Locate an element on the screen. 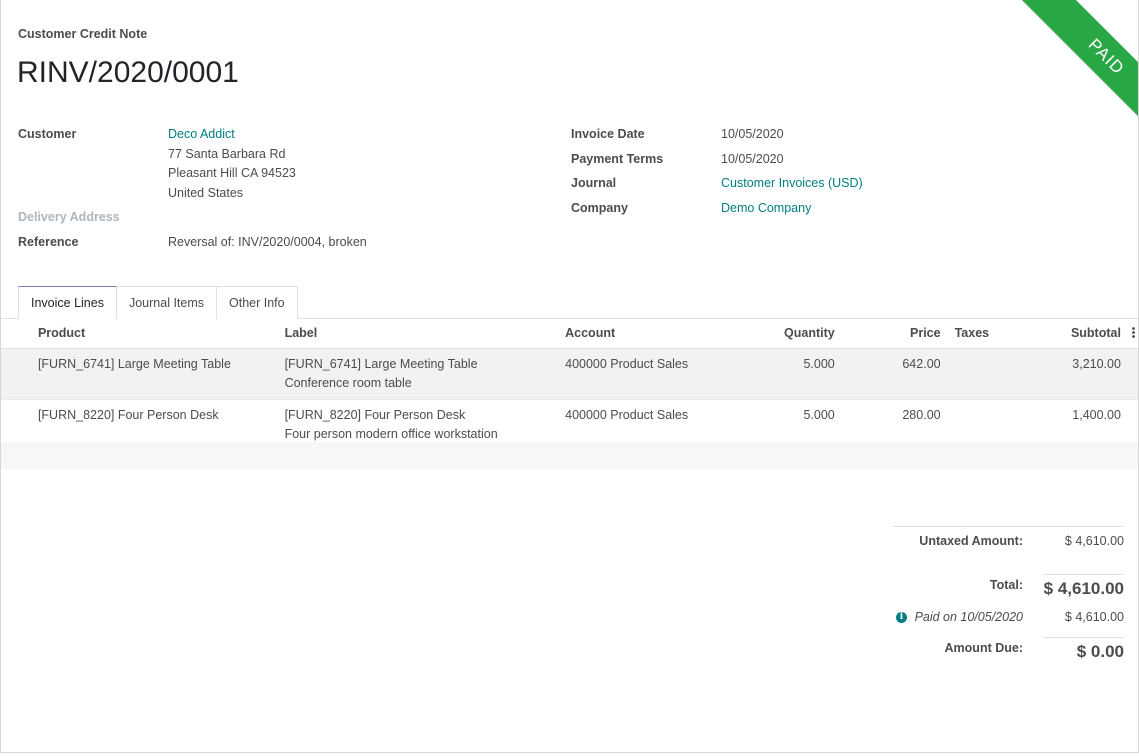 Image resolution: width=1139 pixels, height=756 pixels. untaxed-amount-label: Untaxed Amount: is located at coordinates (971, 541).